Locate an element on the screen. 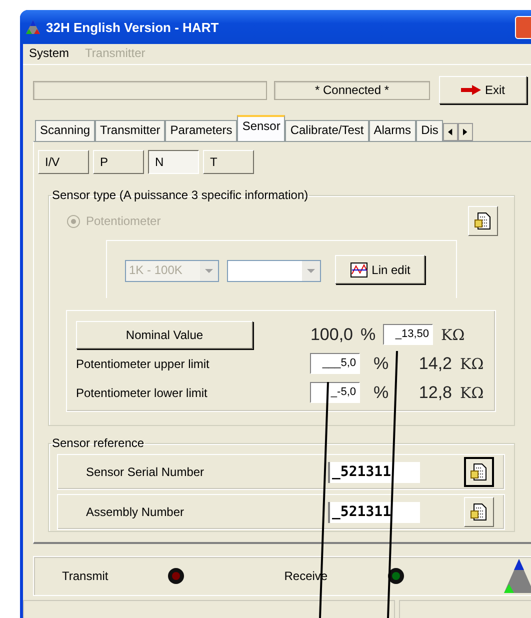 The width and height of the screenshot is (531, 618). arrow-icon is located at coordinates (470, 90).